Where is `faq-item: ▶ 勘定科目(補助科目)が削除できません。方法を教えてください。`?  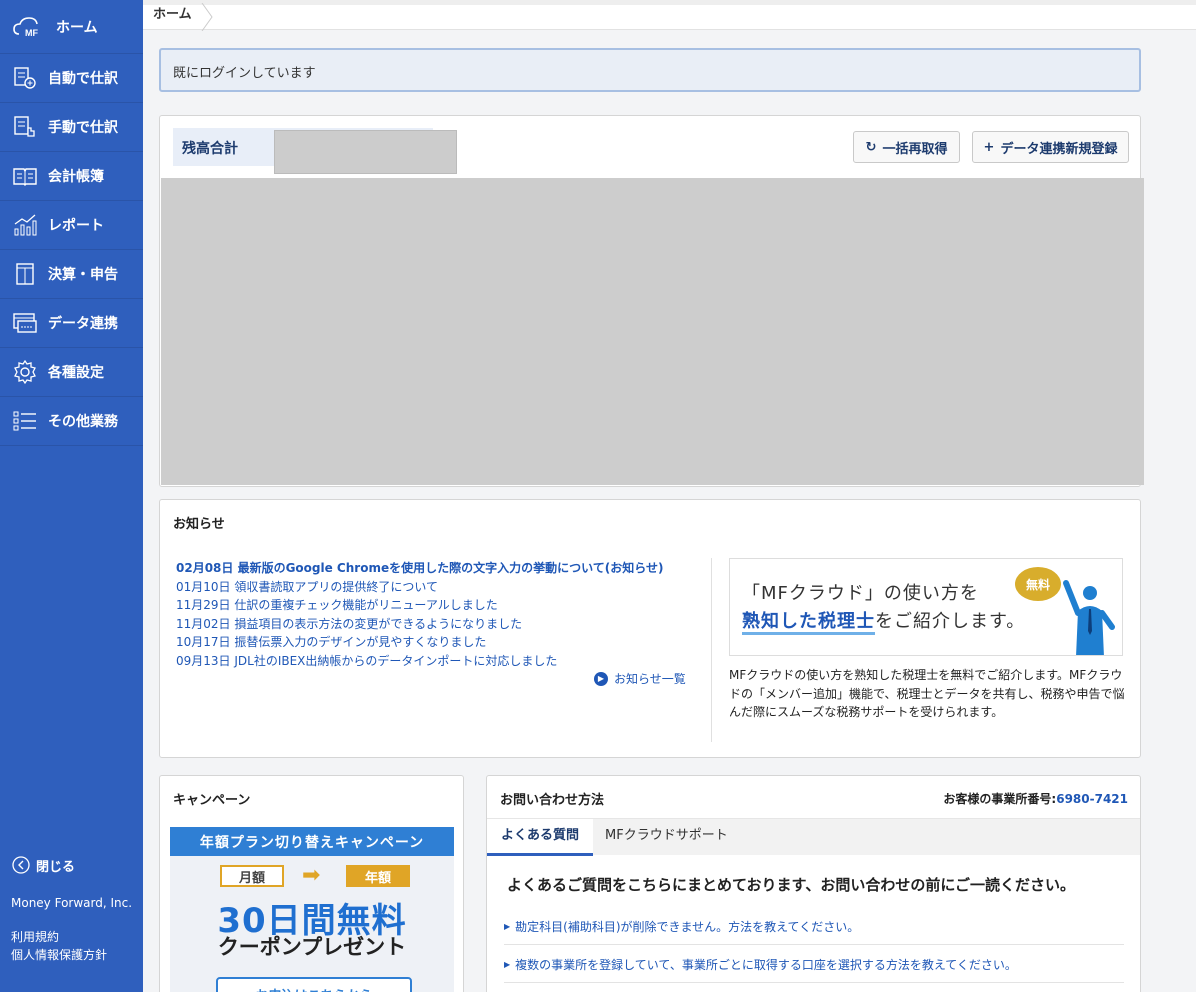 faq-item: ▶ 勘定科目(補助科目)が削除できません。方法を教えてください。 is located at coordinates (814, 926).